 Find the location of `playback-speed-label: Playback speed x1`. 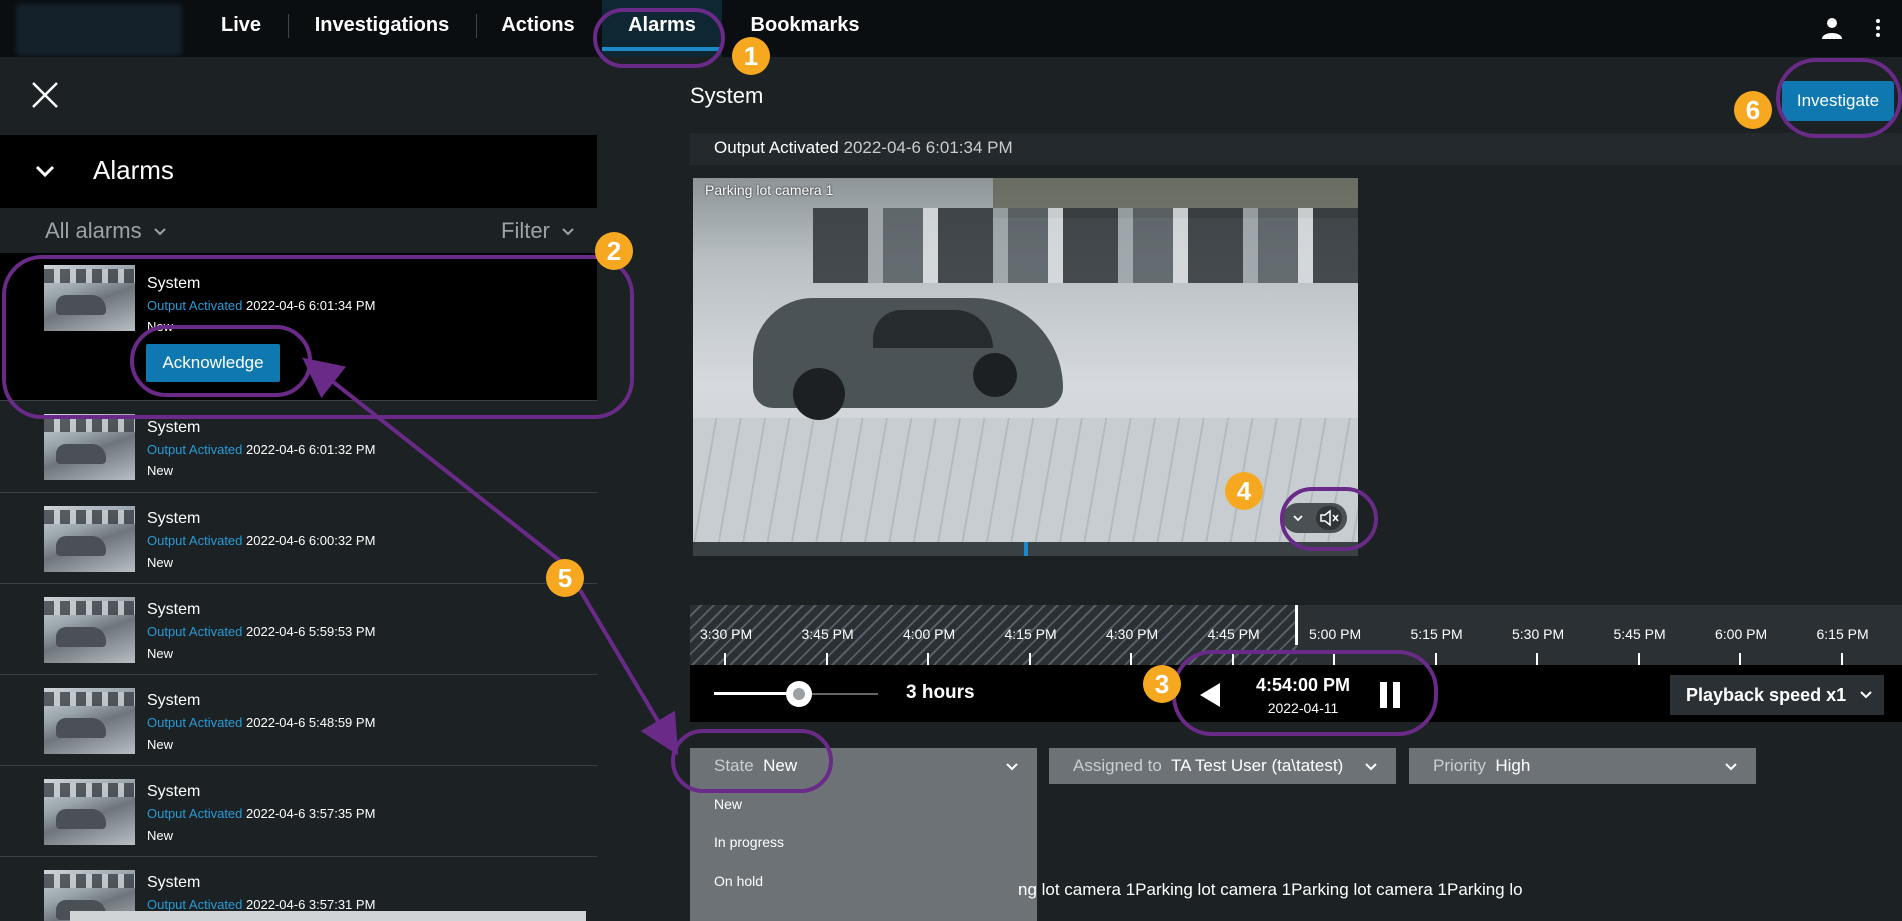

playback-speed-label: Playback speed x1 is located at coordinates (1766, 694).